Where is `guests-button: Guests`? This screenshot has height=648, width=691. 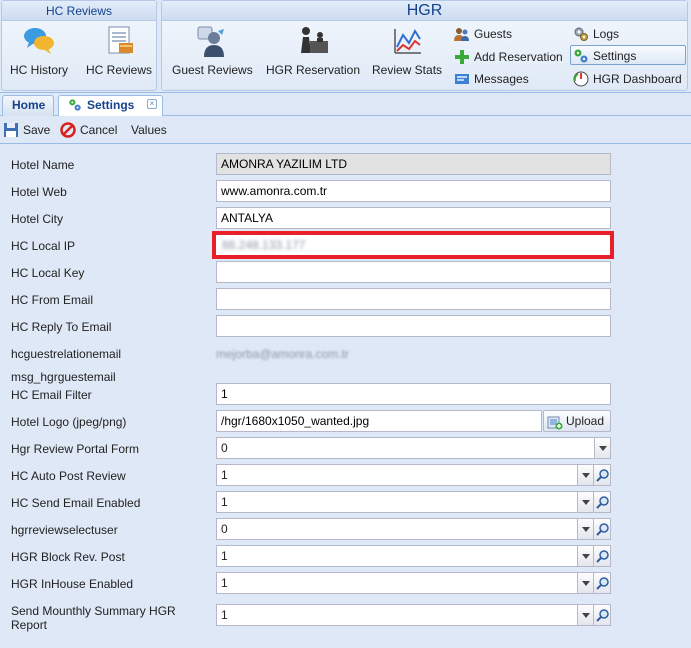 guests-button: Guests is located at coordinates (482, 33).